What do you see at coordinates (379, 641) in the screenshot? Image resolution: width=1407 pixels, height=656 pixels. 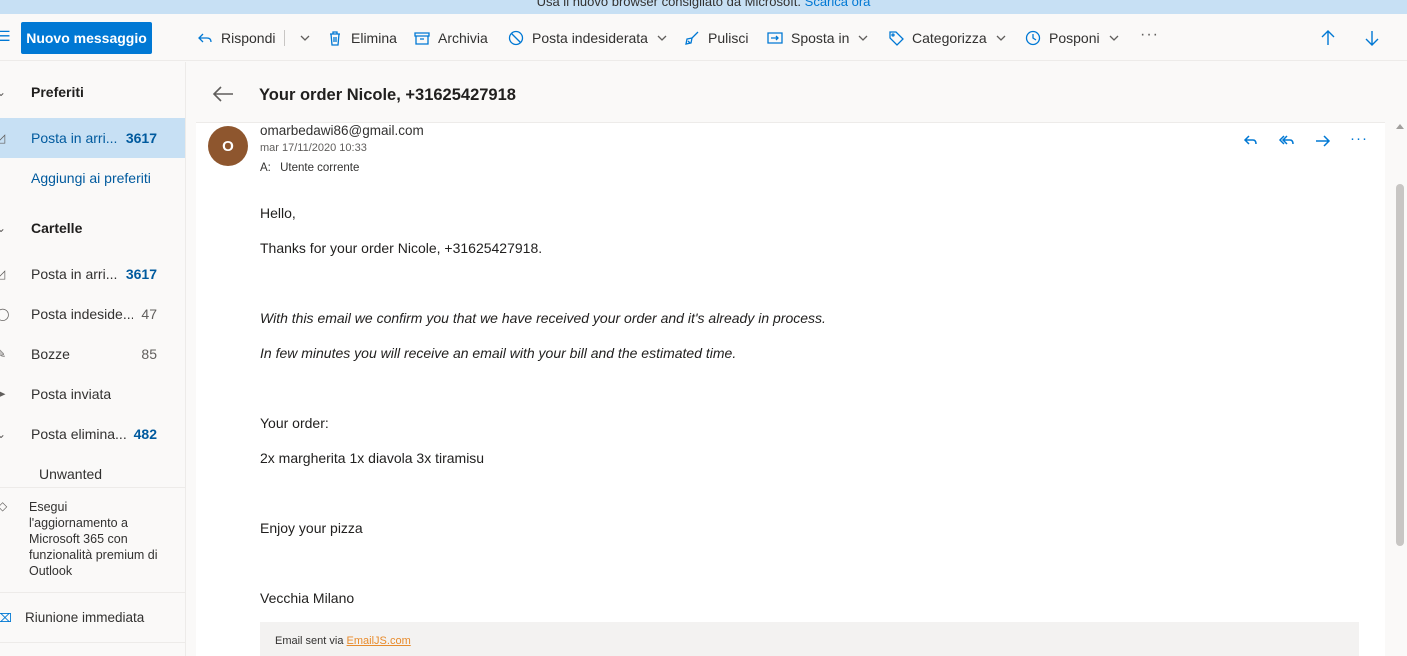 I see `footer-link: EmailJS.com` at bounding box center [379, 641].